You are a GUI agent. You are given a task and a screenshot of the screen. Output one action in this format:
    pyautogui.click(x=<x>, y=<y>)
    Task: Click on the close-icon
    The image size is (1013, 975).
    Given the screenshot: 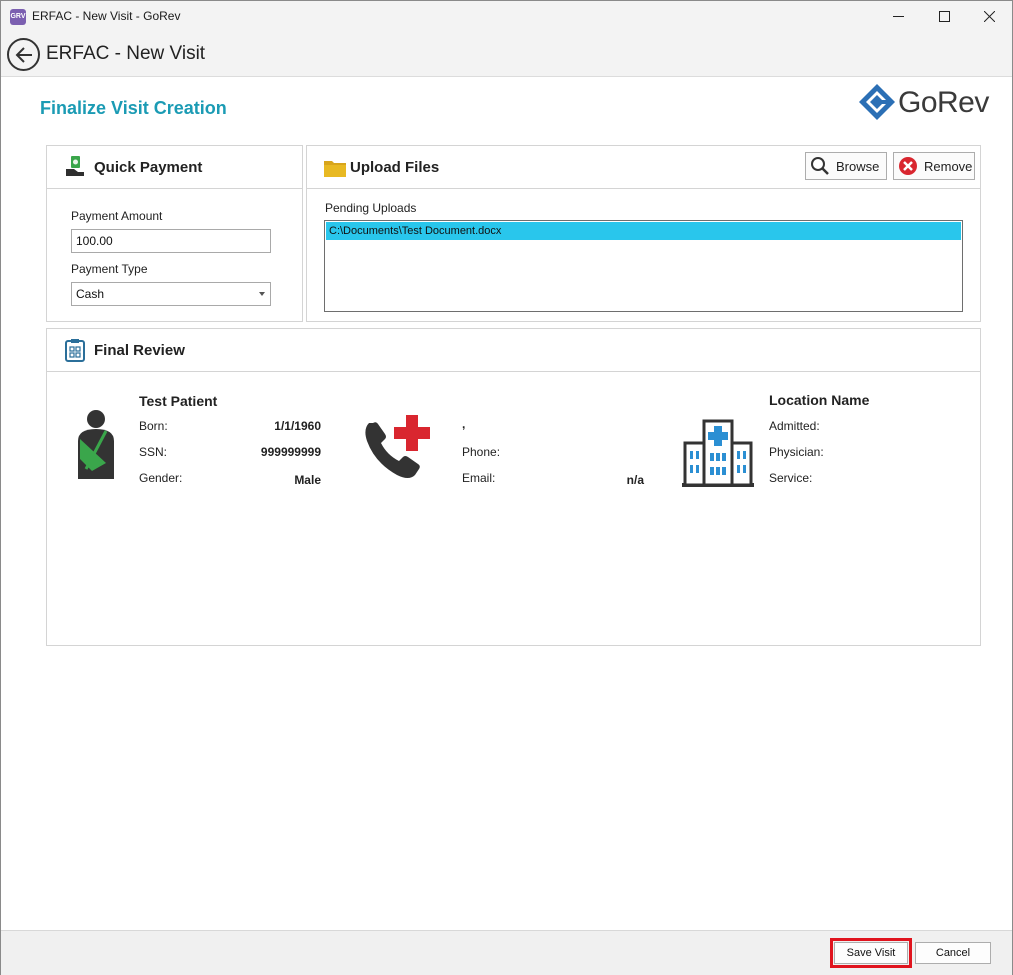 What is the action you would take?
    pyautogui.click(x=989, y=16)
    